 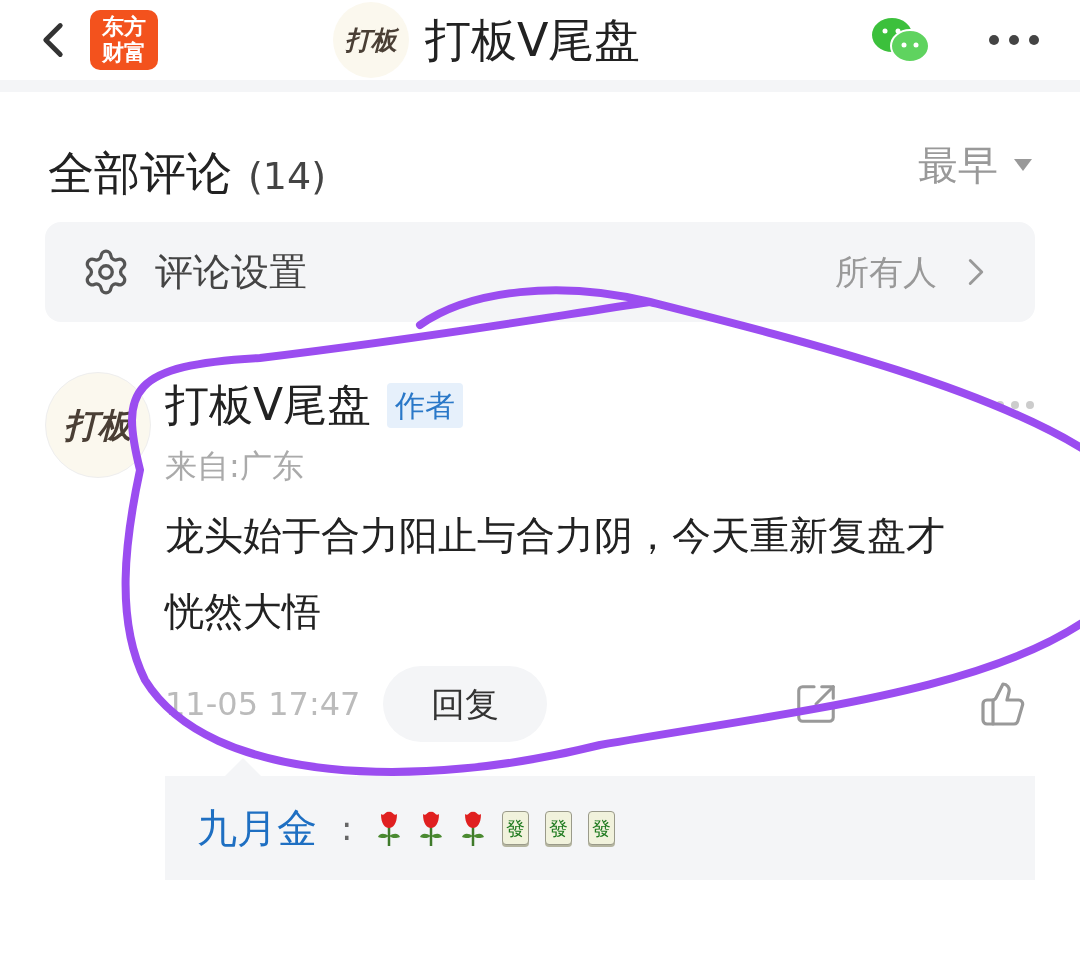 What do you see at coordinates (257, 828) in the screenshot?
I see `reply-username: 九月金` at bounding box center [257, 828].